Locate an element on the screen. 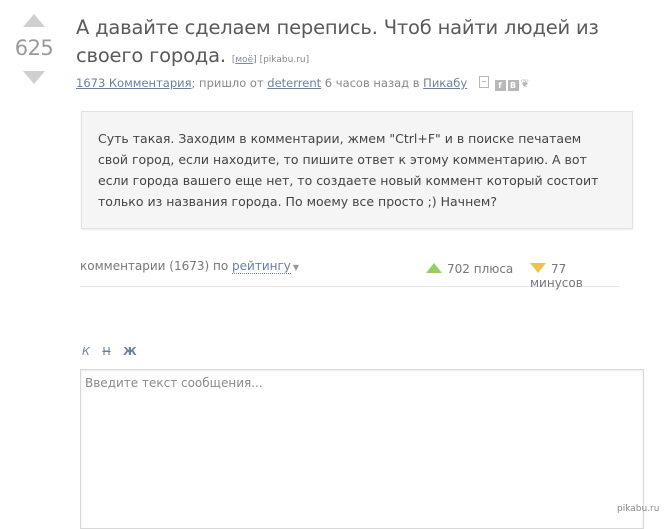 The height and width of the screenshot is (529, 666). tag-mine: моё is located at coordinates (244, 60).